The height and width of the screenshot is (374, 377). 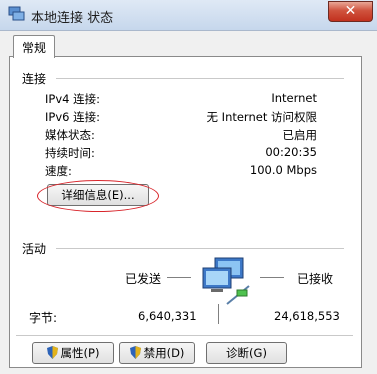 I want to click on close-button: ✕, so click(x=350, y=11).